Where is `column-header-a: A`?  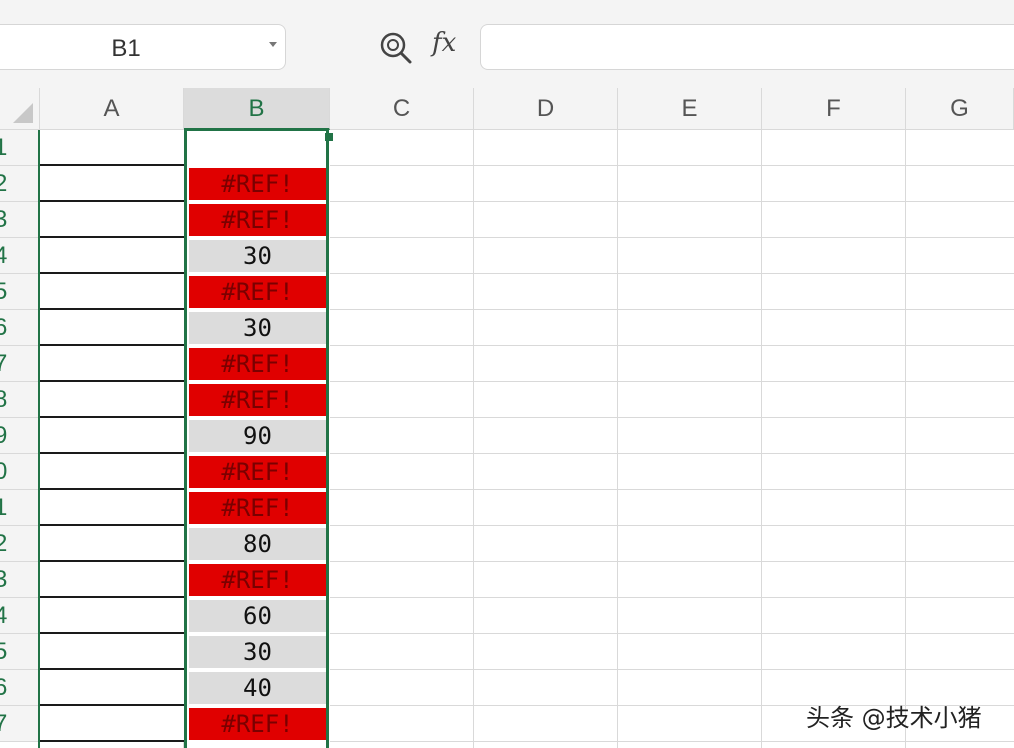
column-header-a: A is located at coordinates (112, 109).